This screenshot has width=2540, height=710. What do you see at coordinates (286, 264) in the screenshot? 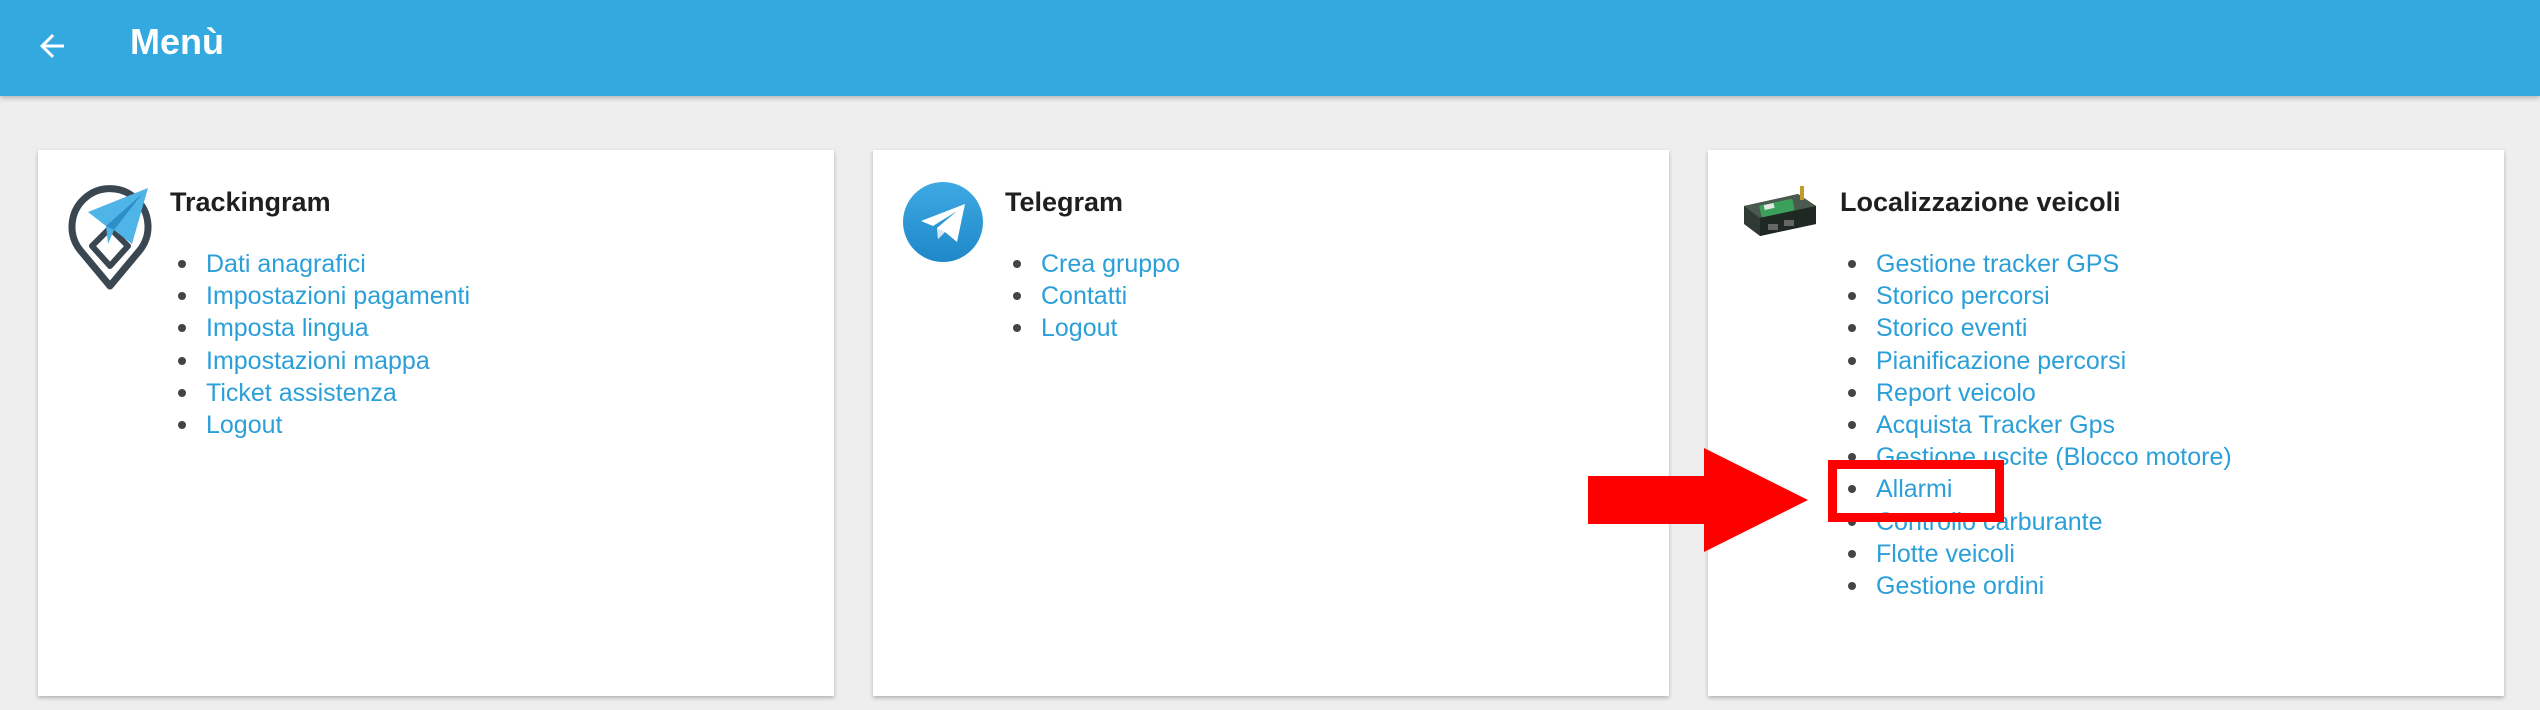
I see `menu-link-dati-anagrafici: Dati anagrafici` at bounding box center [286, 264].